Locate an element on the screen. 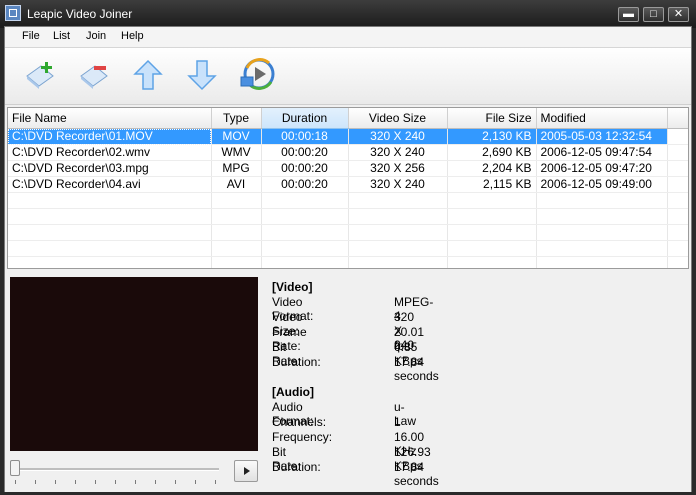 This screenshot has height=495, width=696. title-bar: Leapic Video Joiner ▬ □ ✕ is located at coordinates (348, 14).